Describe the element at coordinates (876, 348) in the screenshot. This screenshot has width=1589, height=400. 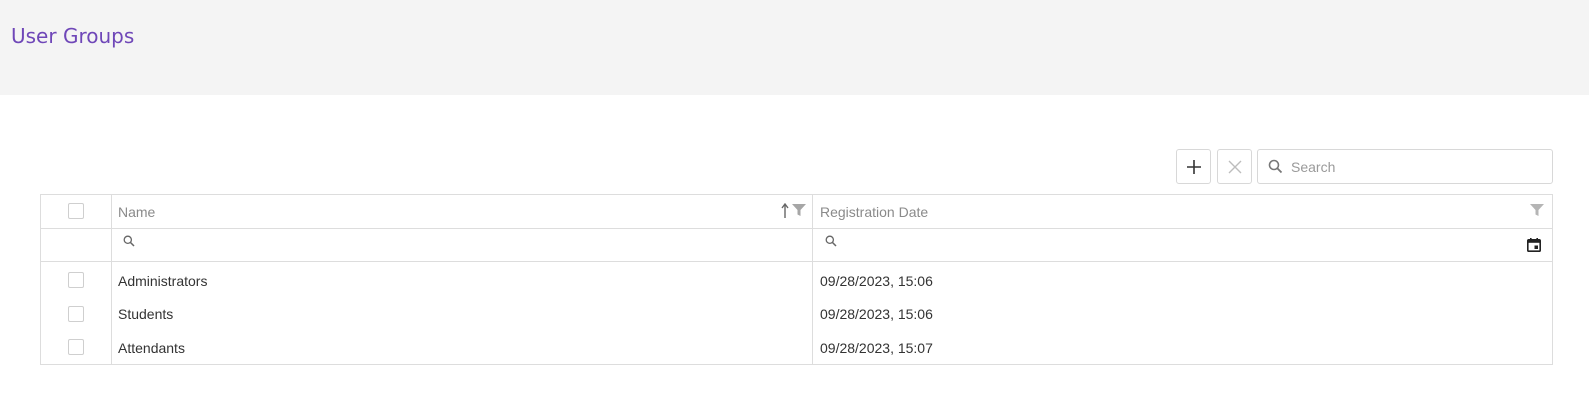
I see `registration-date-cell: 09/28/2023, 15:07` at that location.